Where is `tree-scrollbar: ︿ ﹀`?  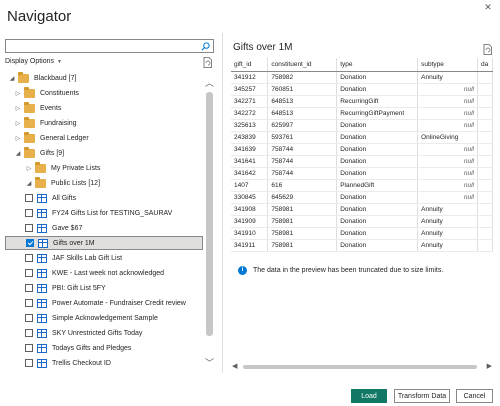 tree-scrollbar: ︿ ﹀ is located at coordinates (209, 222).